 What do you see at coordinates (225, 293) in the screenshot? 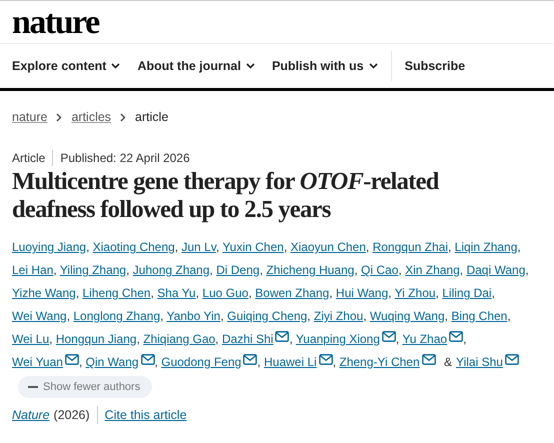
I see `author-link: Luo Guo` at bounding box center [225, 293].